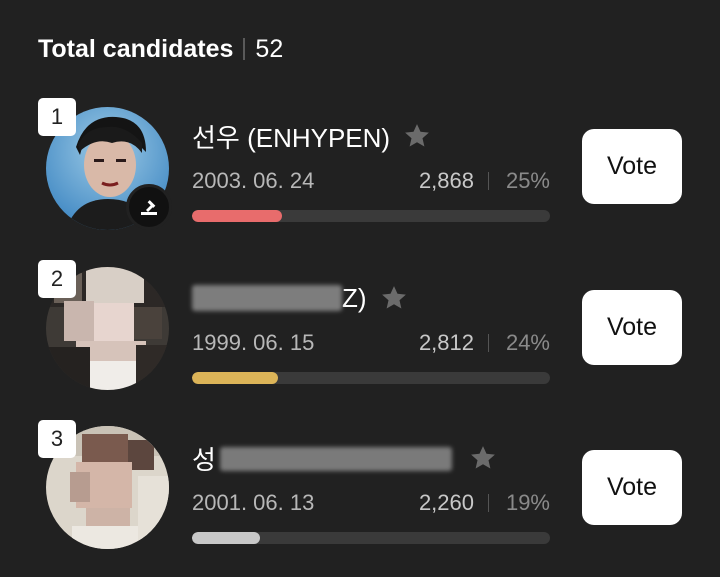 This screenshot has height=577, width=720. What do you see at coordinates (253, 342) in the screenshot?
I see `candidate-birthdate: 1999. 06. 15` at bounding box center [253, 342].